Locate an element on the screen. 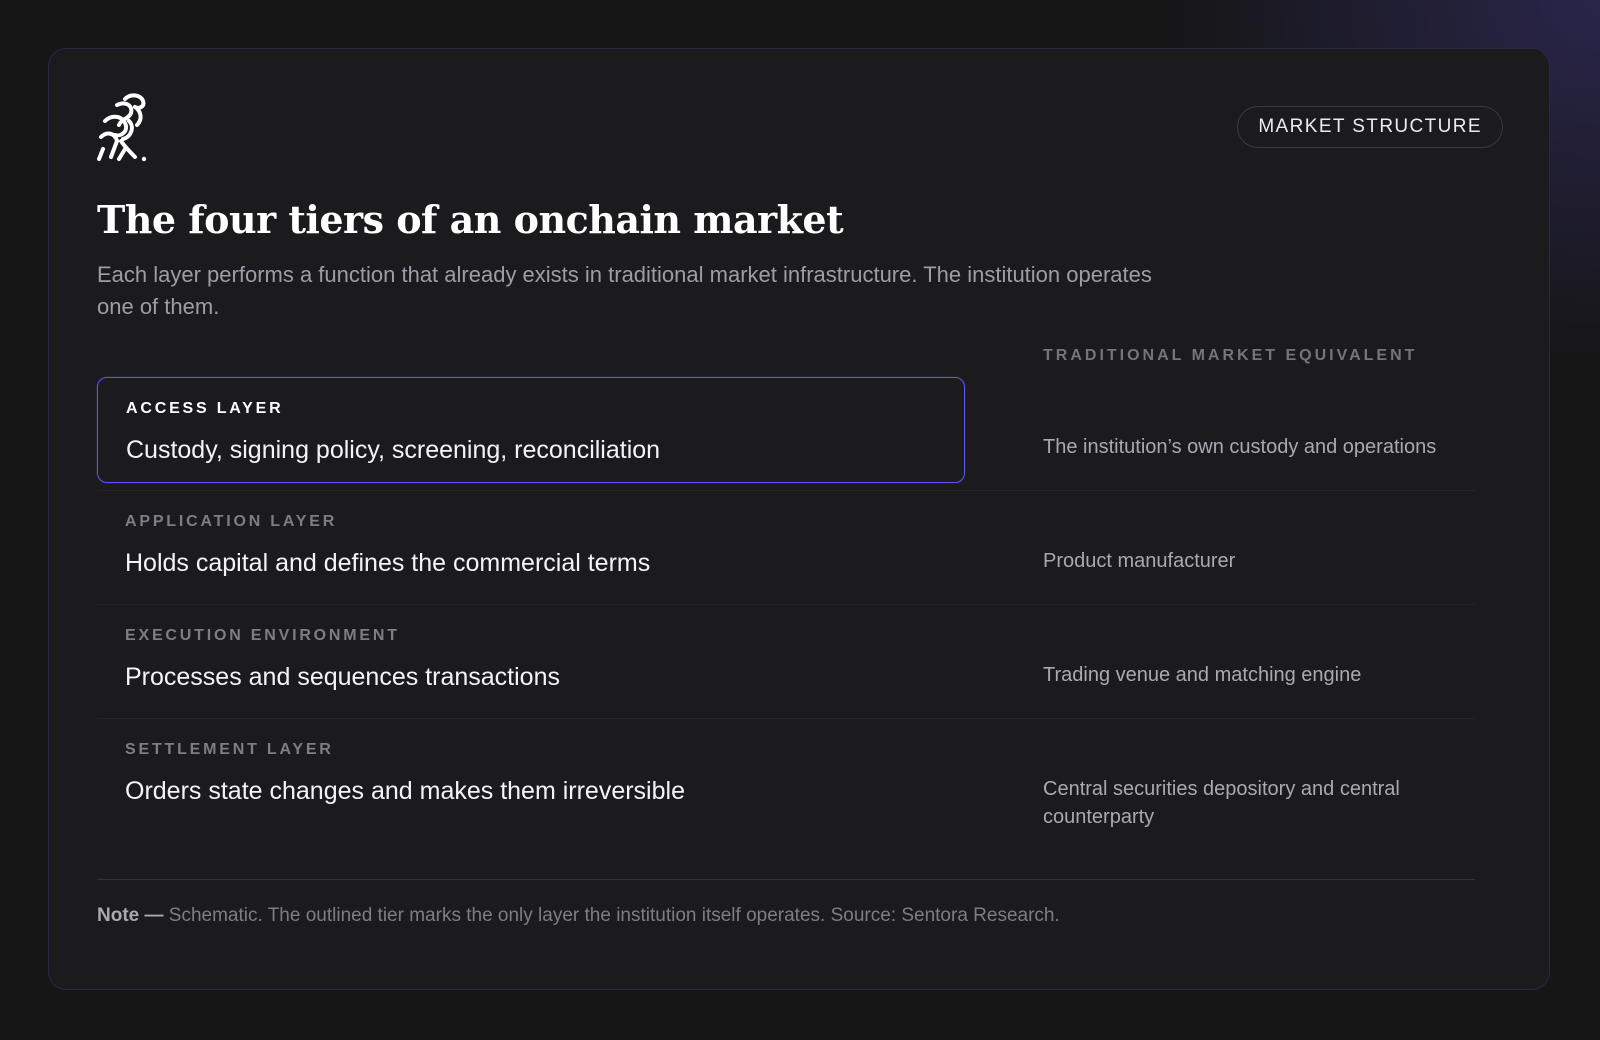 This screenshot has width=1600, height=1040. tier-equivalent: Product manufacturer is located at coordinates (1139, 561).